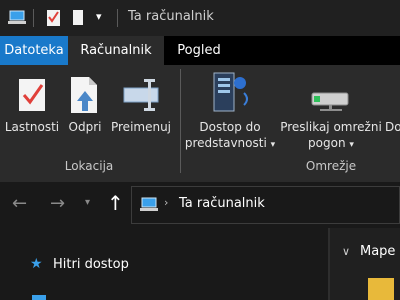 This screenshot has height=300, width=400. I want to click on address-bar: › Ta računalnik, so click(265, 205).